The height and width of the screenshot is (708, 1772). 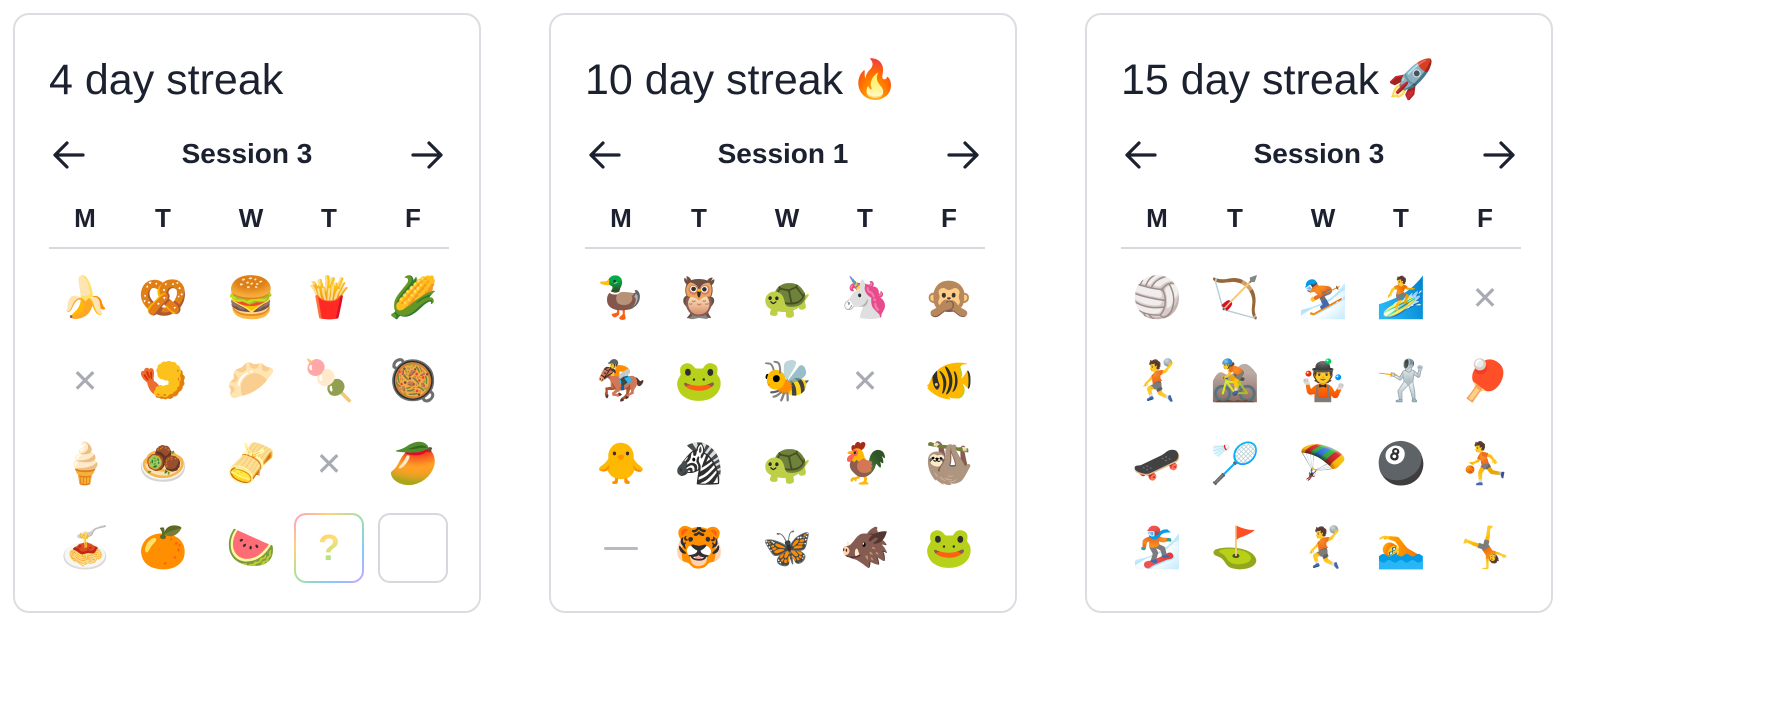 I want to click on day-emoji-icon: 🐸, so click(x=949, y=548).